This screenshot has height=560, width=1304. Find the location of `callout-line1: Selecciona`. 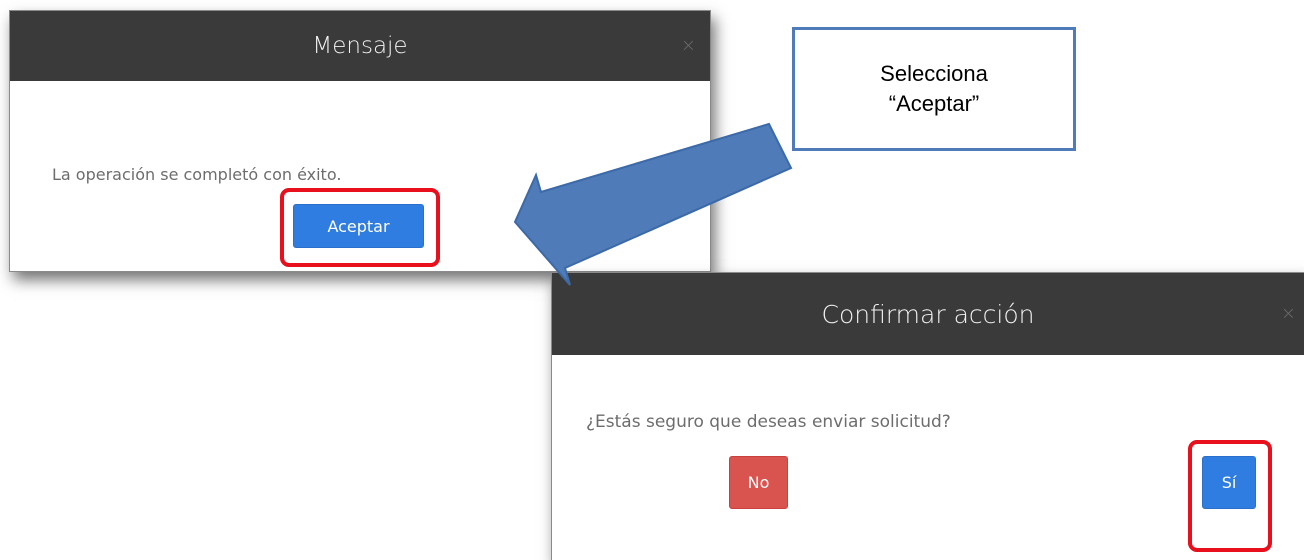

callout-line1: Selecciona is located at coordinates (934, 73).